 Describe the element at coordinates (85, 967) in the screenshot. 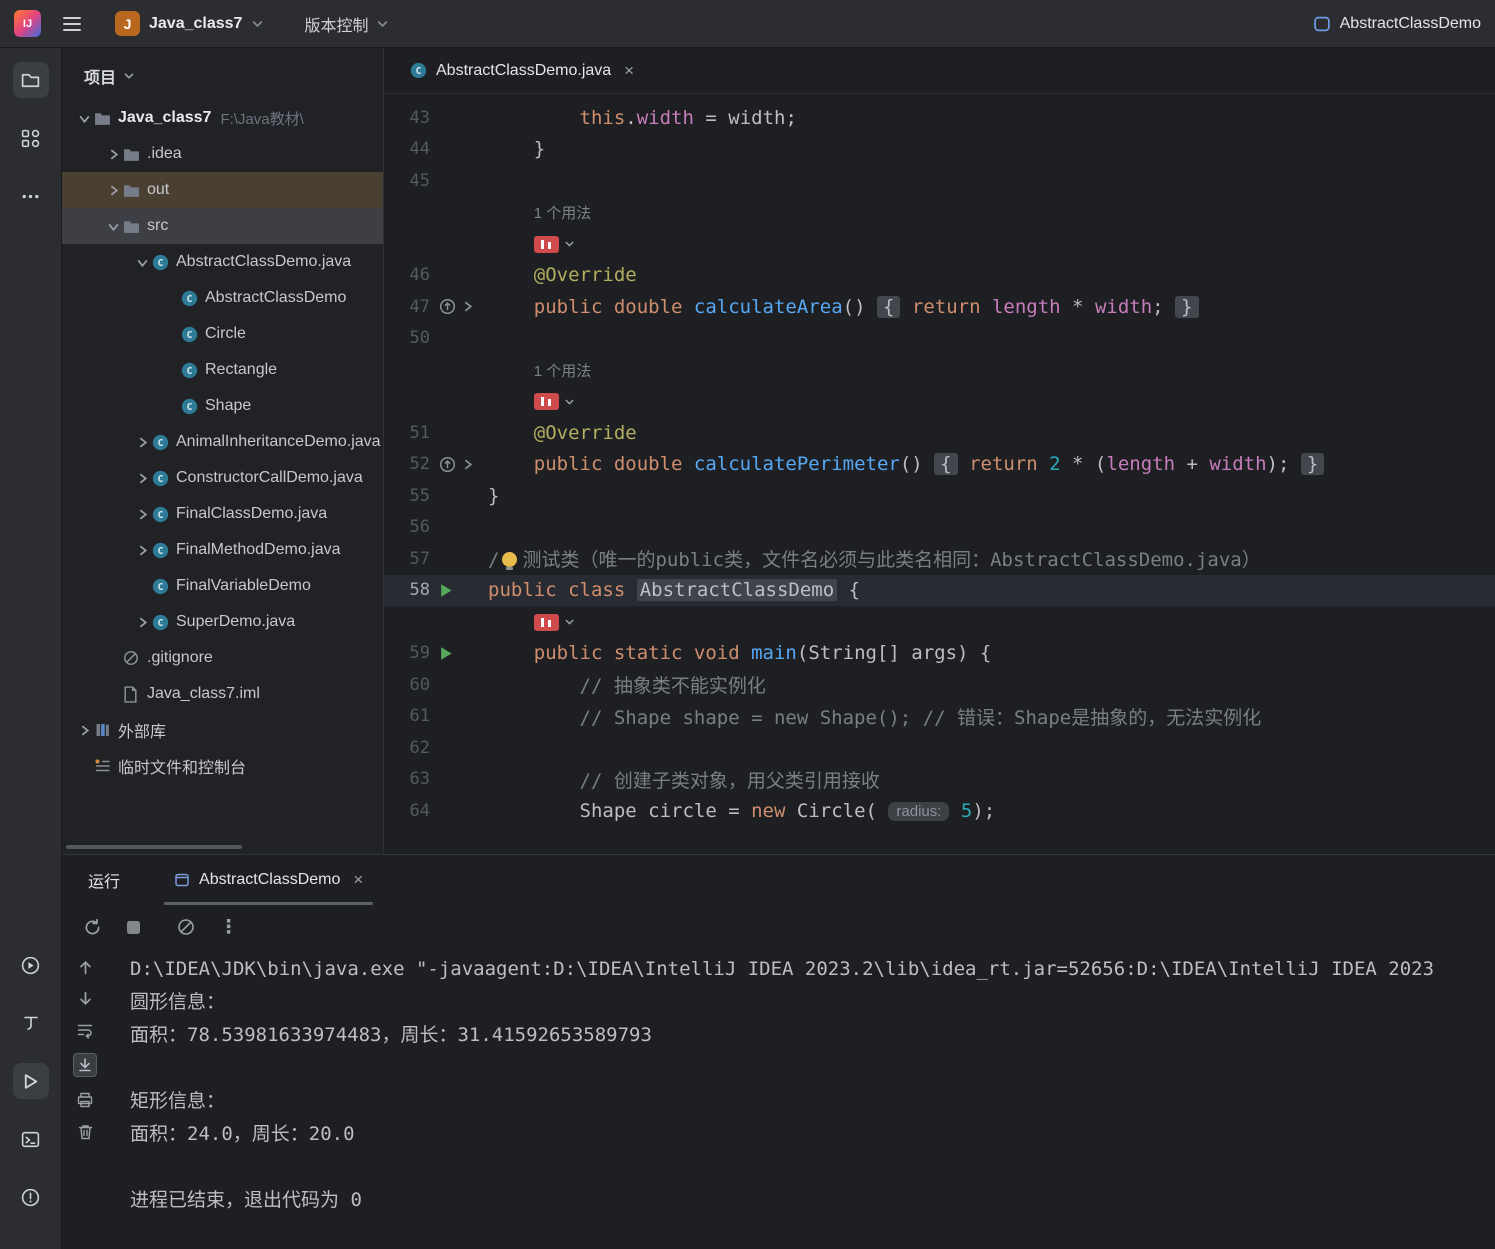

I see `navigate-up-icon` at that location.